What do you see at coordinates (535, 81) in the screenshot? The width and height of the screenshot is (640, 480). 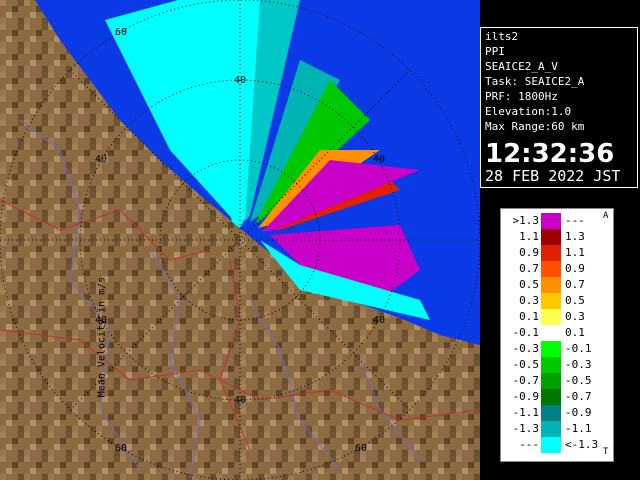 I see `task-name: Task: SEAICE2_A` at bounding box center [535, 81].